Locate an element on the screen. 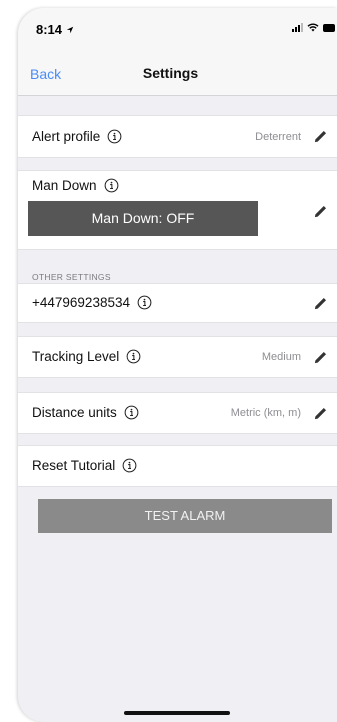 The width and height of the screenshot is (337, 722). battery-icon is located at coordinates (329, 27).